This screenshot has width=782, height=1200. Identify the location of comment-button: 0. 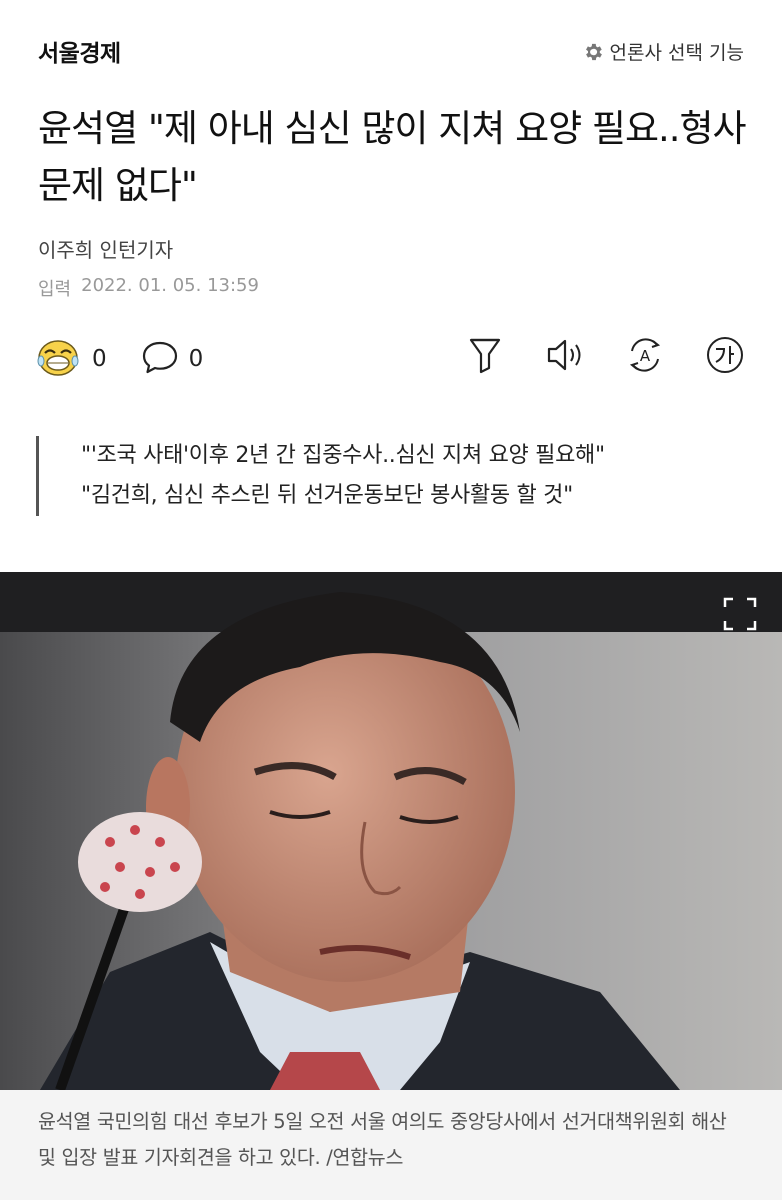
(172, 359).